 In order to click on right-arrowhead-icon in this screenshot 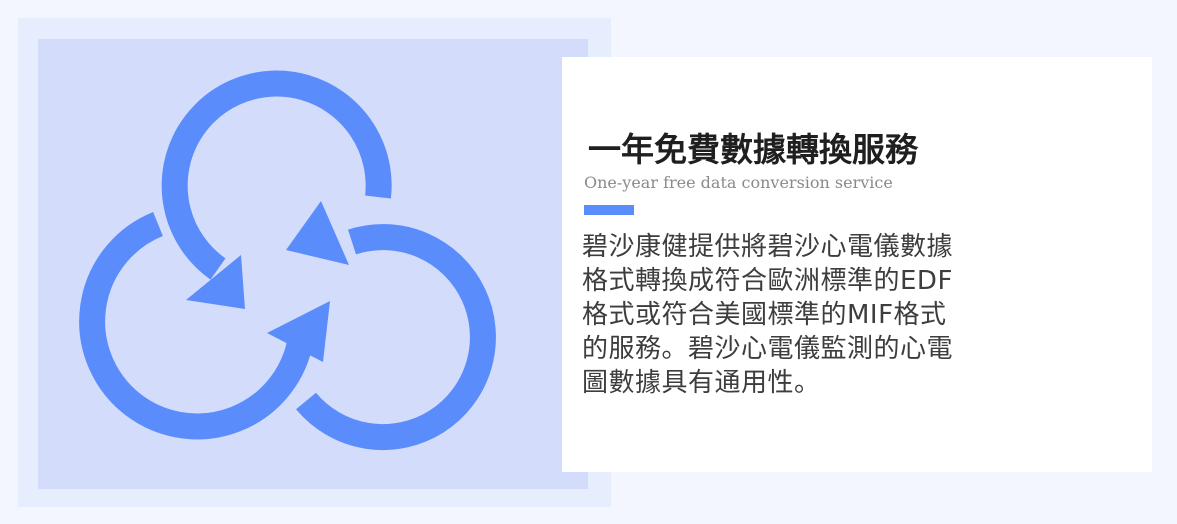, I will do `click(317, 233)`.